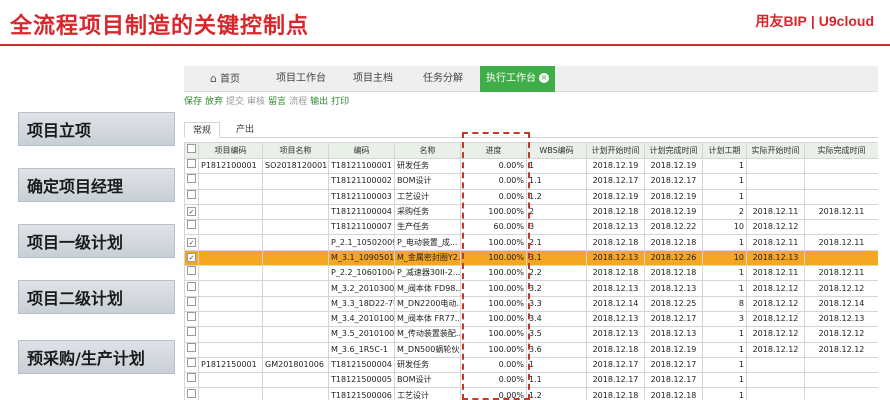  I want to click on column-header: 计划完成时间, so click(673, 150).